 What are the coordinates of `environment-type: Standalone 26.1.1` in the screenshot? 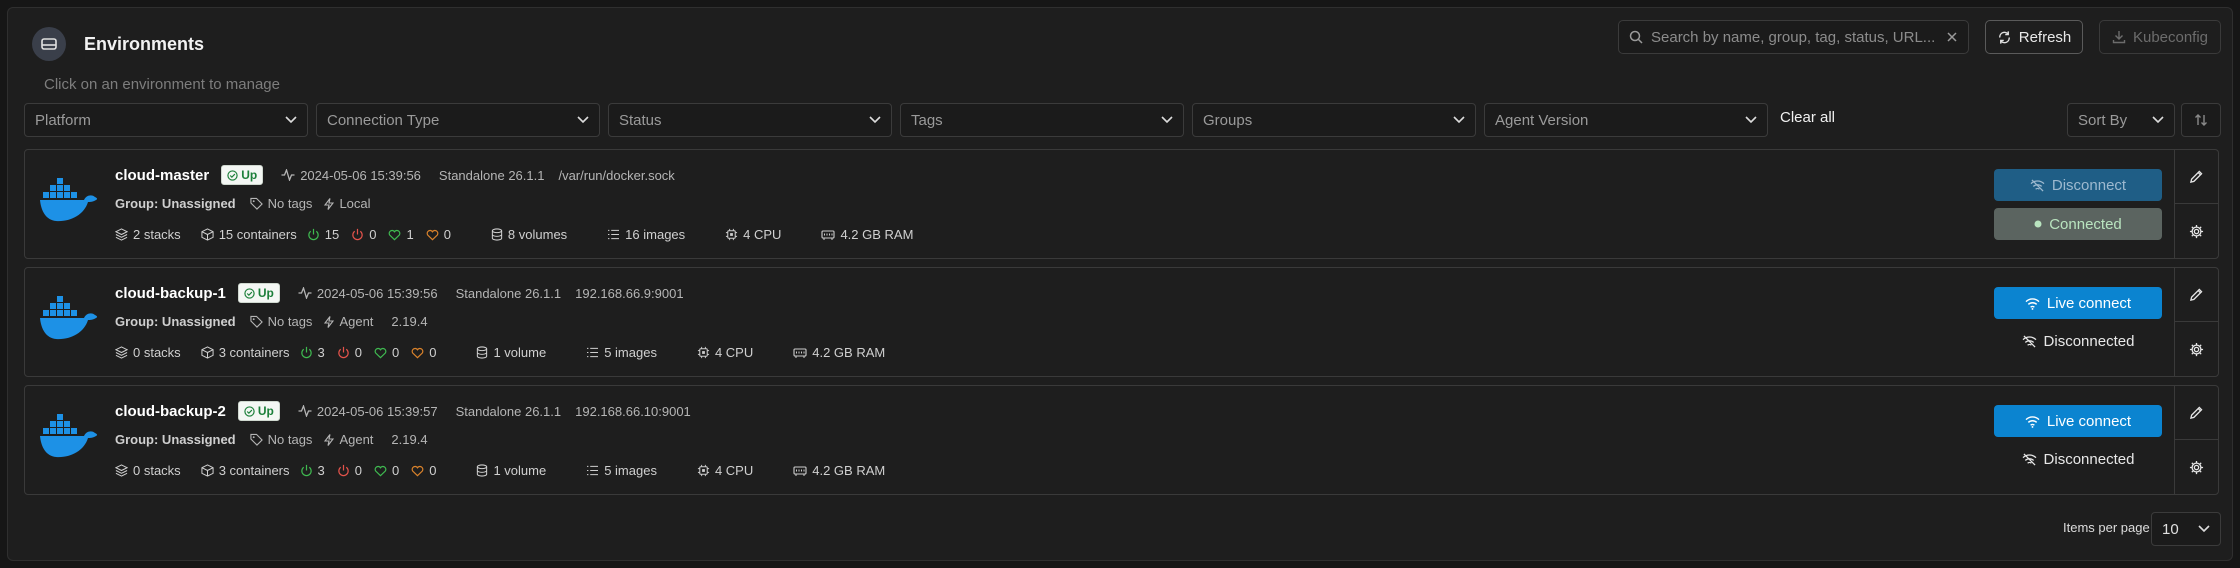 It's located at (491, 175).